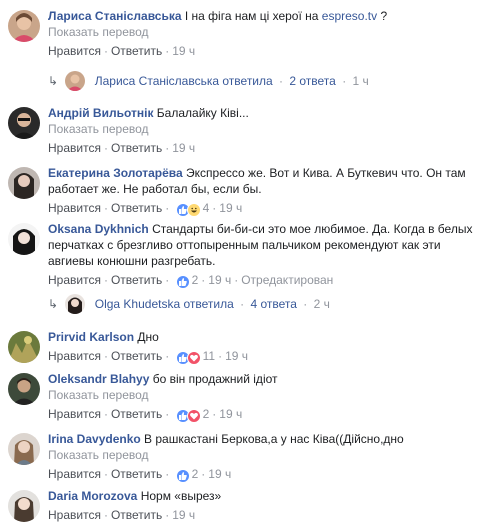 This screenshot has width=494, height=523. What do you see at coordinates (115, 16) in the screenshot?
I see `comment-author: Лариса Станіславська` at bounding box center [115, 16].